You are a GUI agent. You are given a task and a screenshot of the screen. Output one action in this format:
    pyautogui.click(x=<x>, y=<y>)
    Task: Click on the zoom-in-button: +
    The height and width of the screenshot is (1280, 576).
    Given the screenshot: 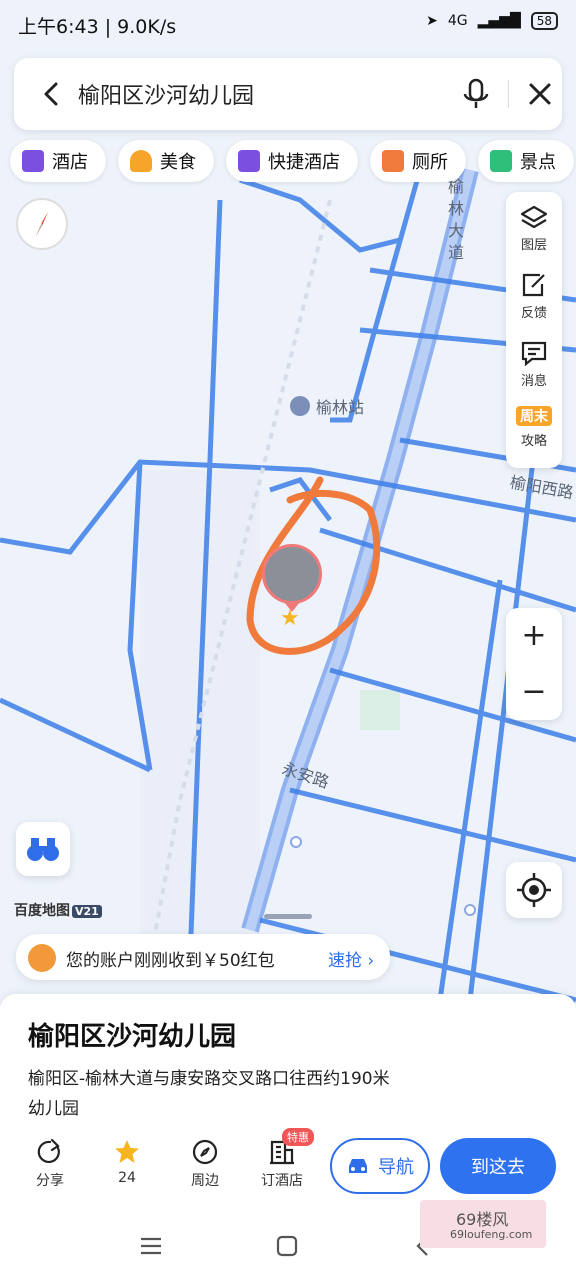 What is the action you would take?
    pyautogui.click(x=534, y=636)
    